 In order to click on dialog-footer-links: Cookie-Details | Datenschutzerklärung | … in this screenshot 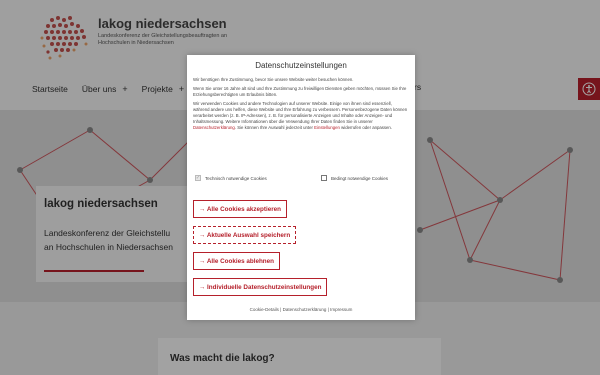, I will do `click(301, 309)`.